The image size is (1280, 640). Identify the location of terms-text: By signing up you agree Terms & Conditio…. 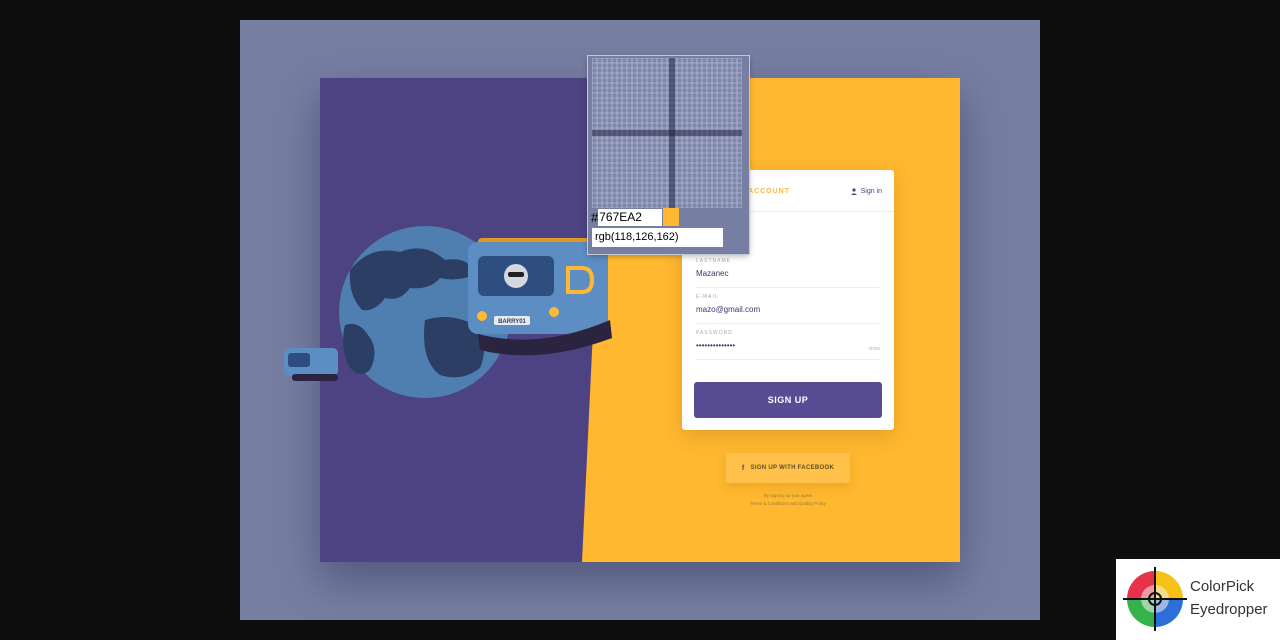
(788, 500).